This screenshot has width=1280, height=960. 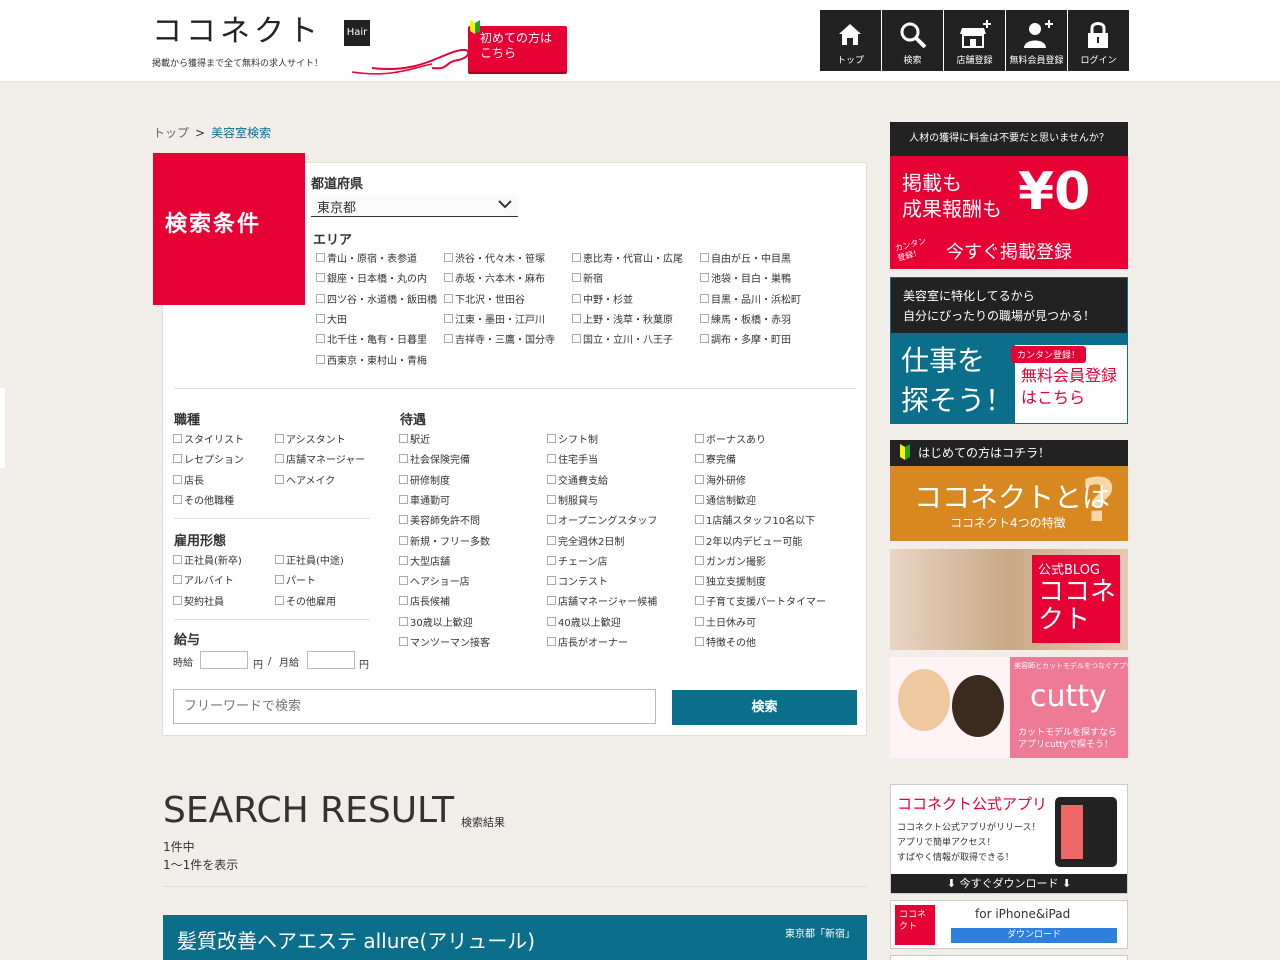 What do you see at coordinates (745, 279) in the screenshot?
I see `area-checkbox: 池袋・目白・巣鴨` at bounding box center [745, 279].